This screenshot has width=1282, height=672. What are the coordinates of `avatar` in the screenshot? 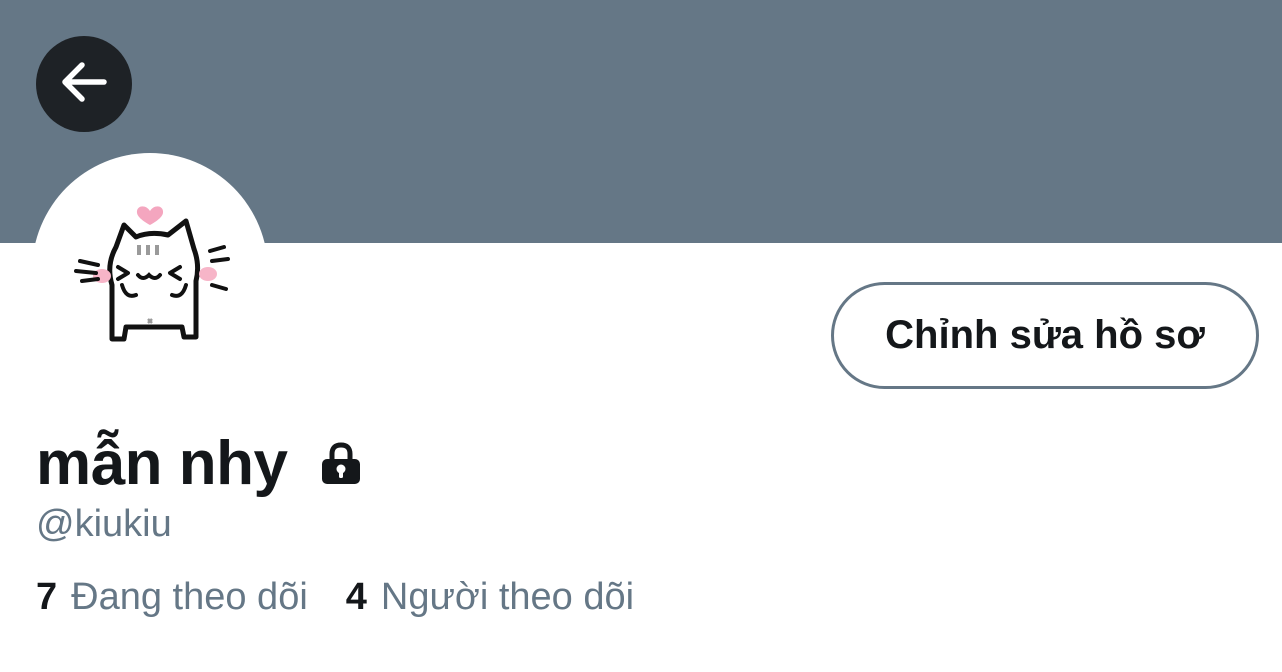 It's located at (150, 271).